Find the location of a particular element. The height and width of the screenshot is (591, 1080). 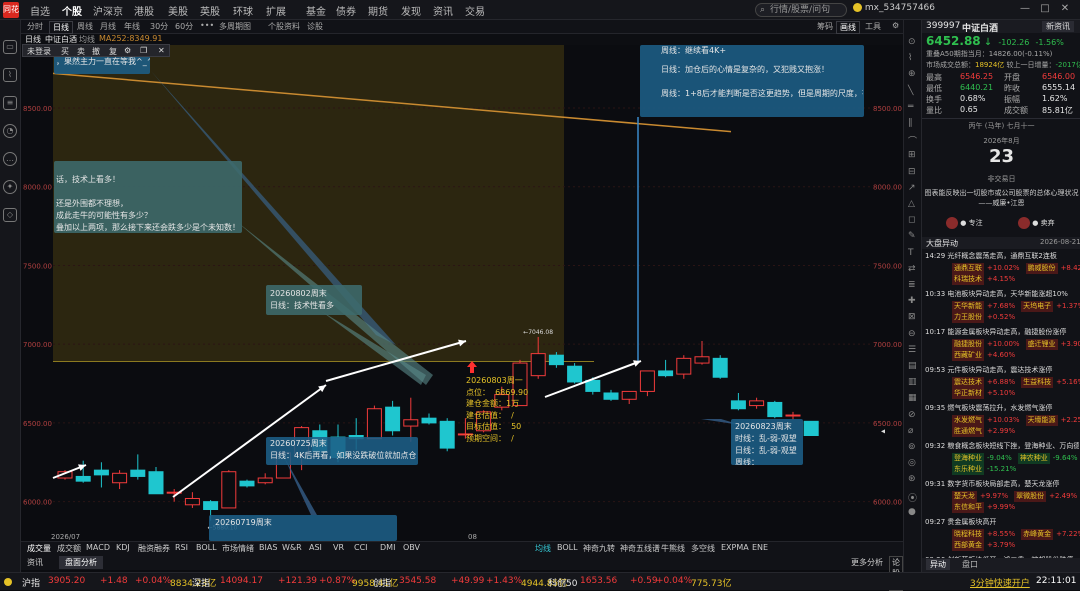

period-tab-10: 诊股 is located at coordinates (315, 26).